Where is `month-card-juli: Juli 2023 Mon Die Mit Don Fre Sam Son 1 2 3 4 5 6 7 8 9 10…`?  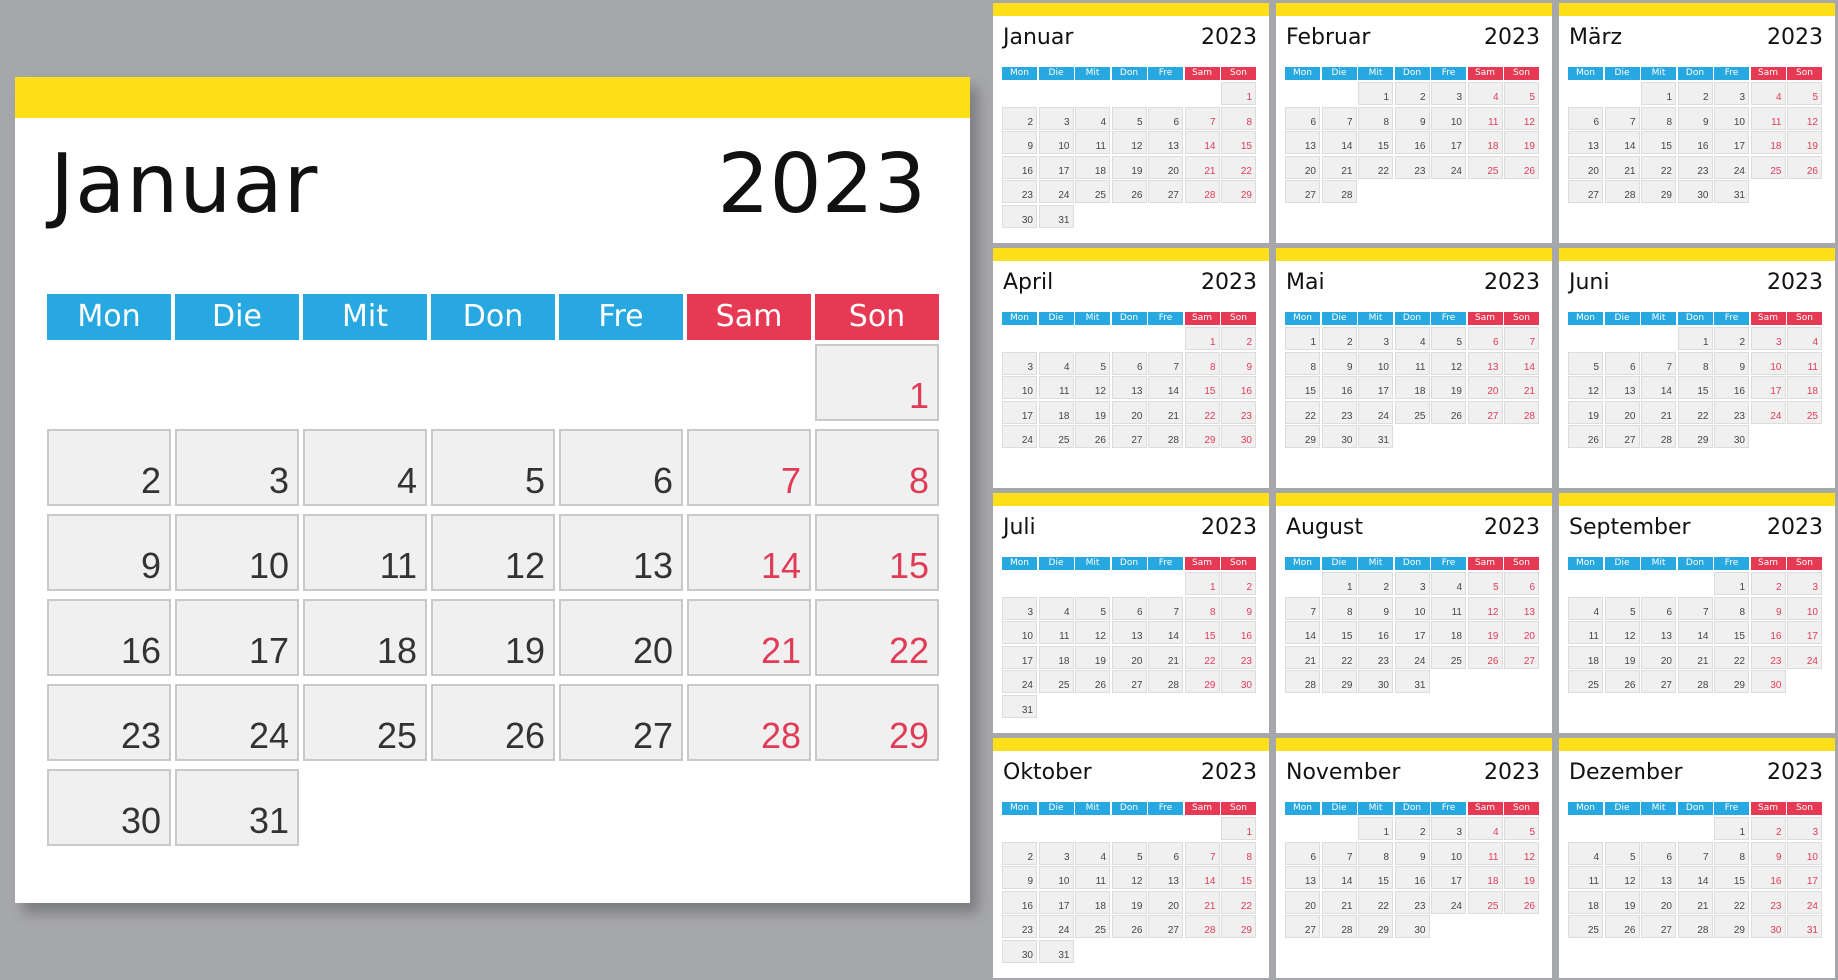 month-card-juli: Juli 2023 Mon Die Mit Don Fre Sam Son 1 2 3 4 5 6 7 8 9 10… is located at coordinates (1131, 613).